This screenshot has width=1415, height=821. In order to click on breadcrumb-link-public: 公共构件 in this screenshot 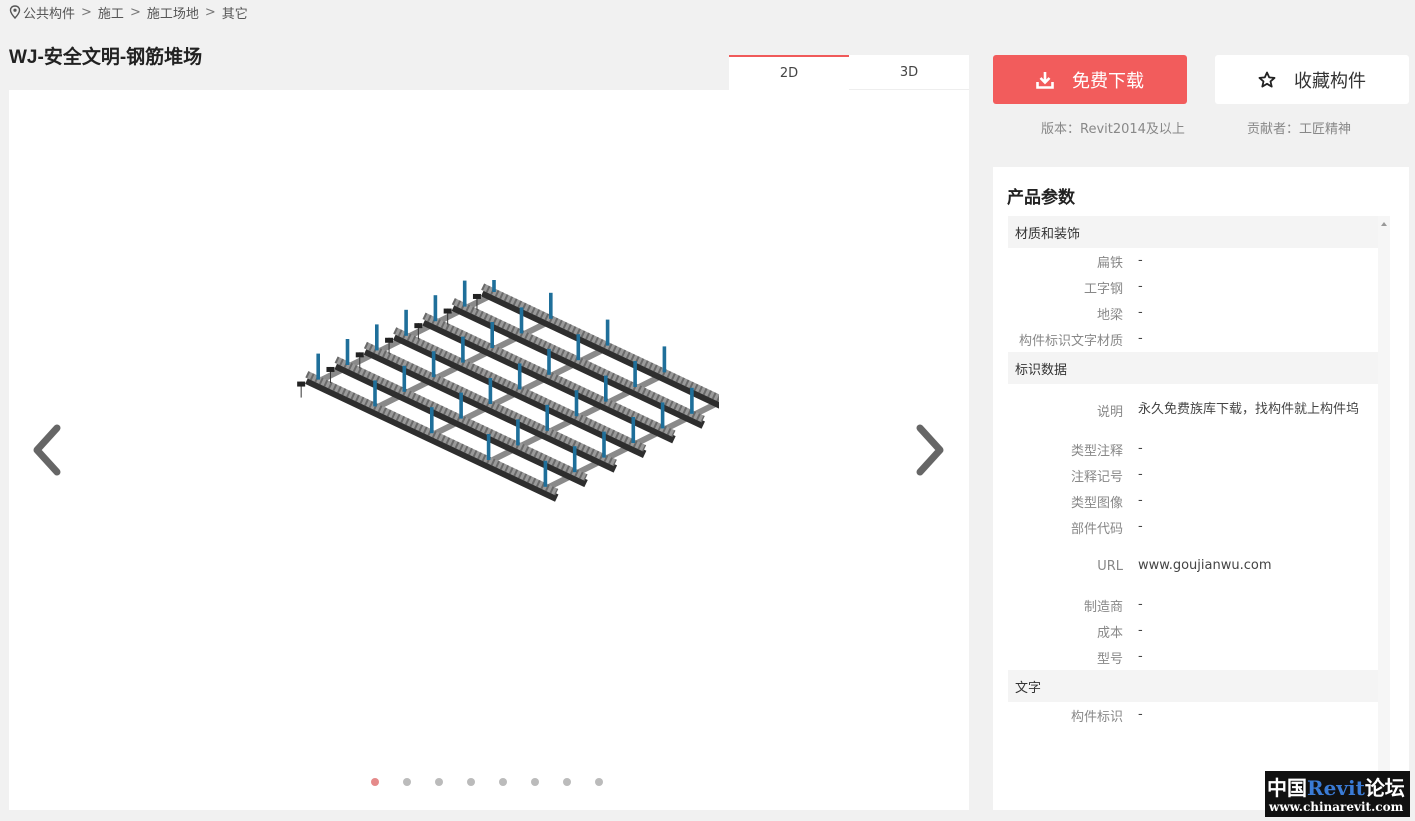, I will do `click(49, 12)`.